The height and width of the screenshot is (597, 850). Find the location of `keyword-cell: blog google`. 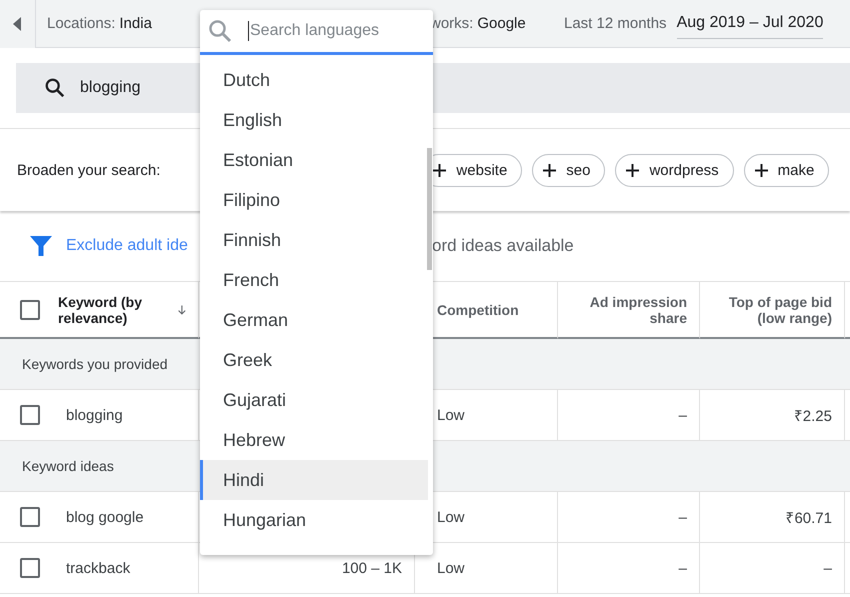

keyword-cell: blog google is located at coordinates (105, 517).